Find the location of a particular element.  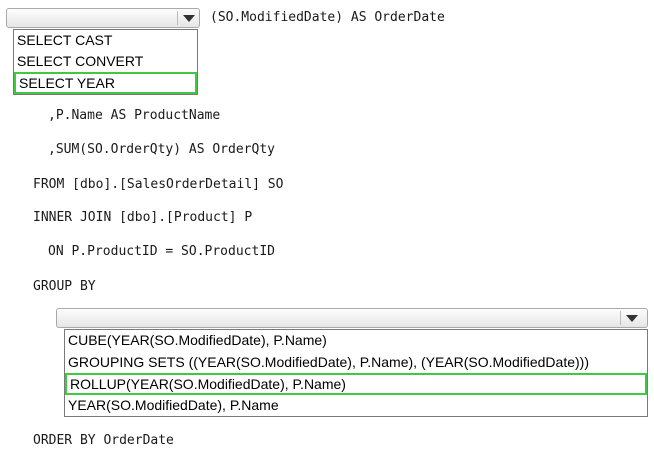

option-rollup: ROLLUP(YEAR(SO.ModifiedDate), P.Name) is located at coordinates (356, 384).